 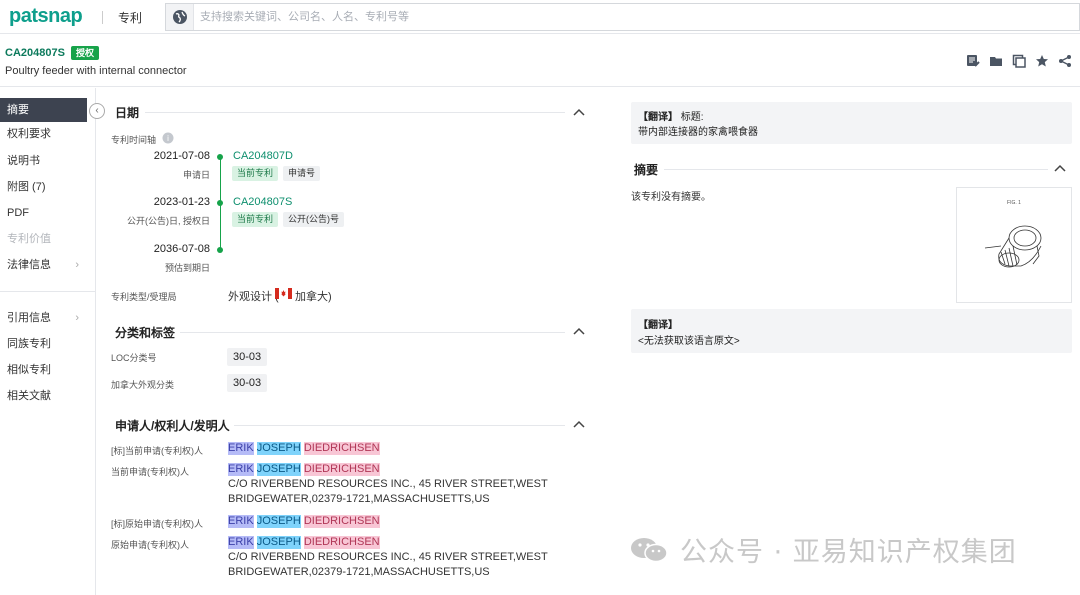 What do you see at coordinates (172, 426) in the screenshot?
I see `section-title-applicants: 申请人/权利人/发明人` at bounding box center [172, 426].